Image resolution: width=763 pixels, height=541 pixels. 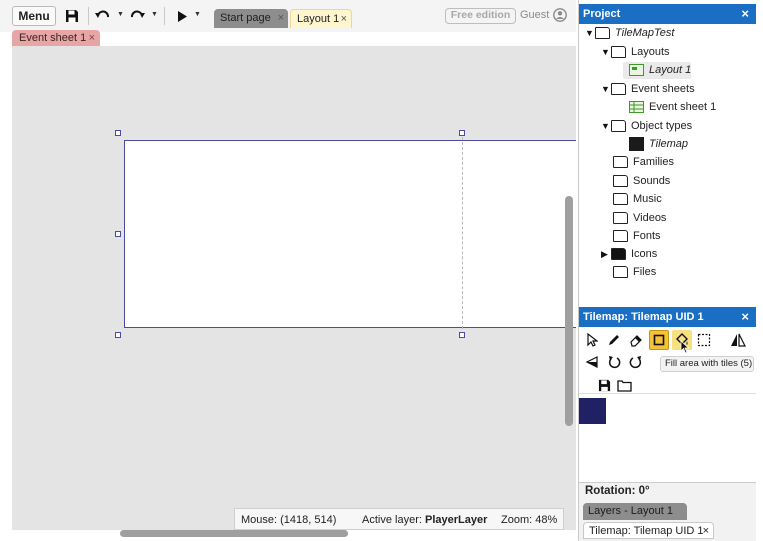 What do you see at coordinates (629, 33) in the screenshot?
I see `tree-item-root: ▼ TileMapTest` at bounding box center [629, 33].